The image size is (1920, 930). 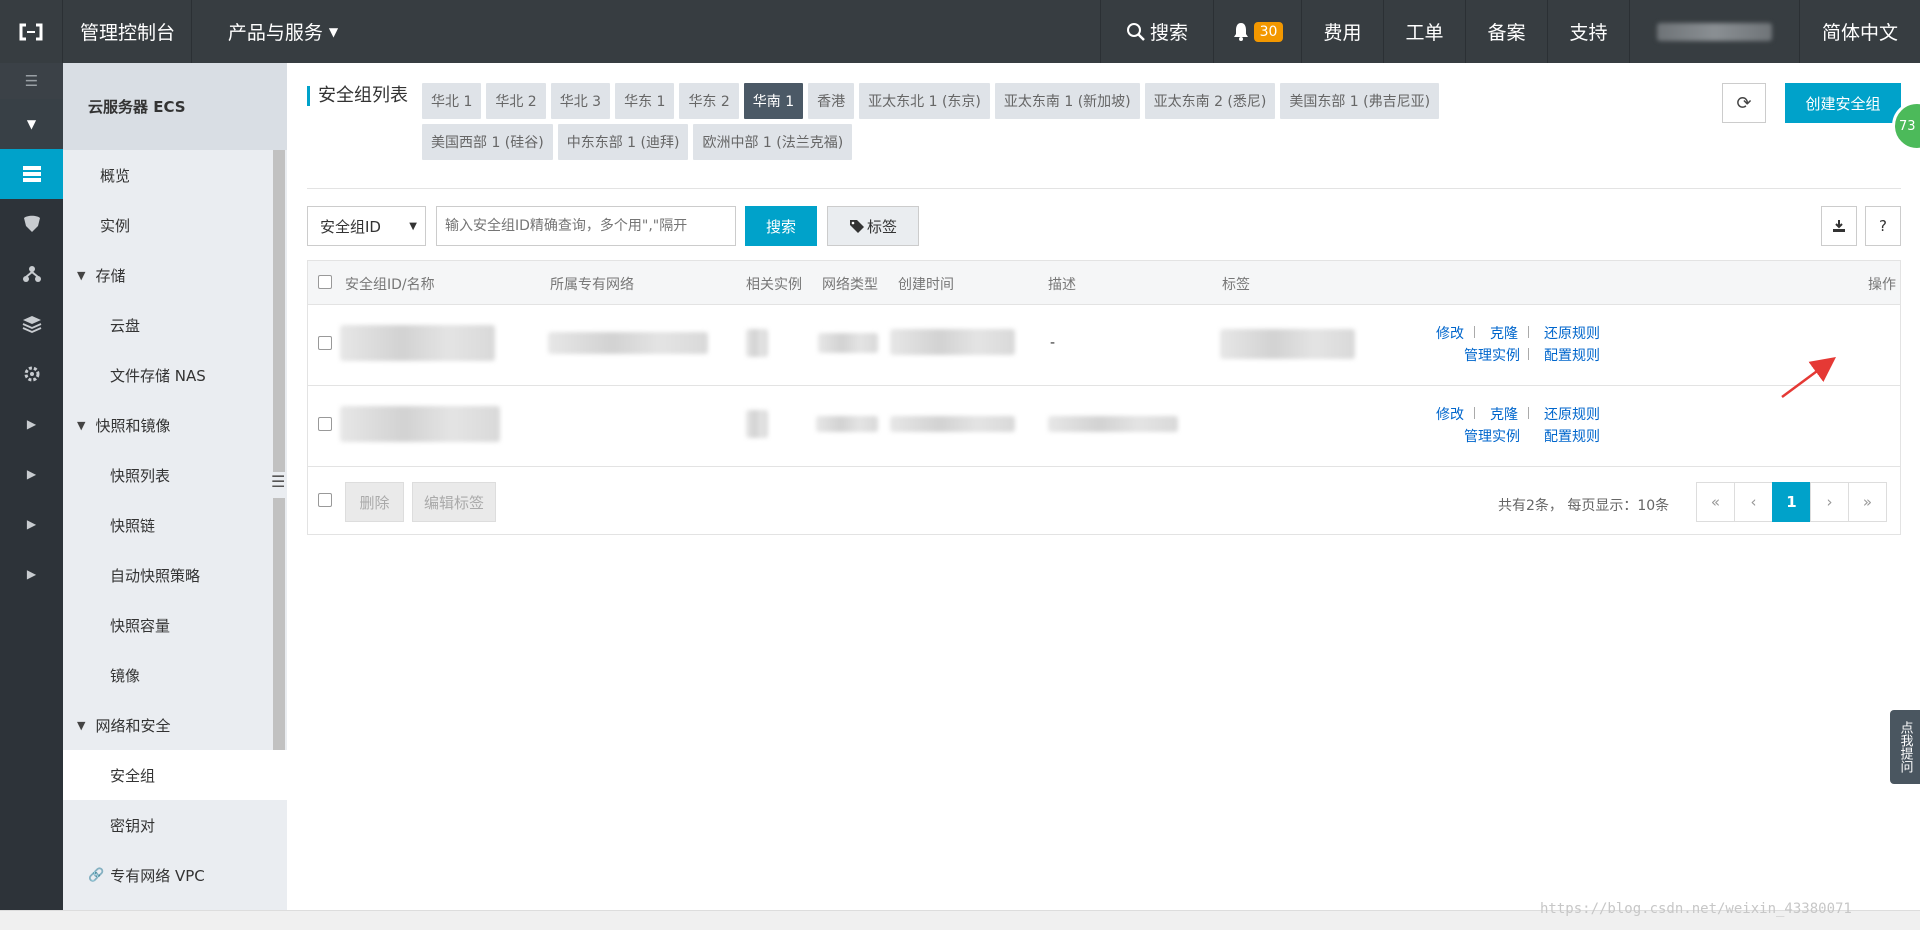 What do you see at coordinates (390, 285) in the screenshot?
I see `column-header: 安全组ID/名称` at bounding box center [390, 285].